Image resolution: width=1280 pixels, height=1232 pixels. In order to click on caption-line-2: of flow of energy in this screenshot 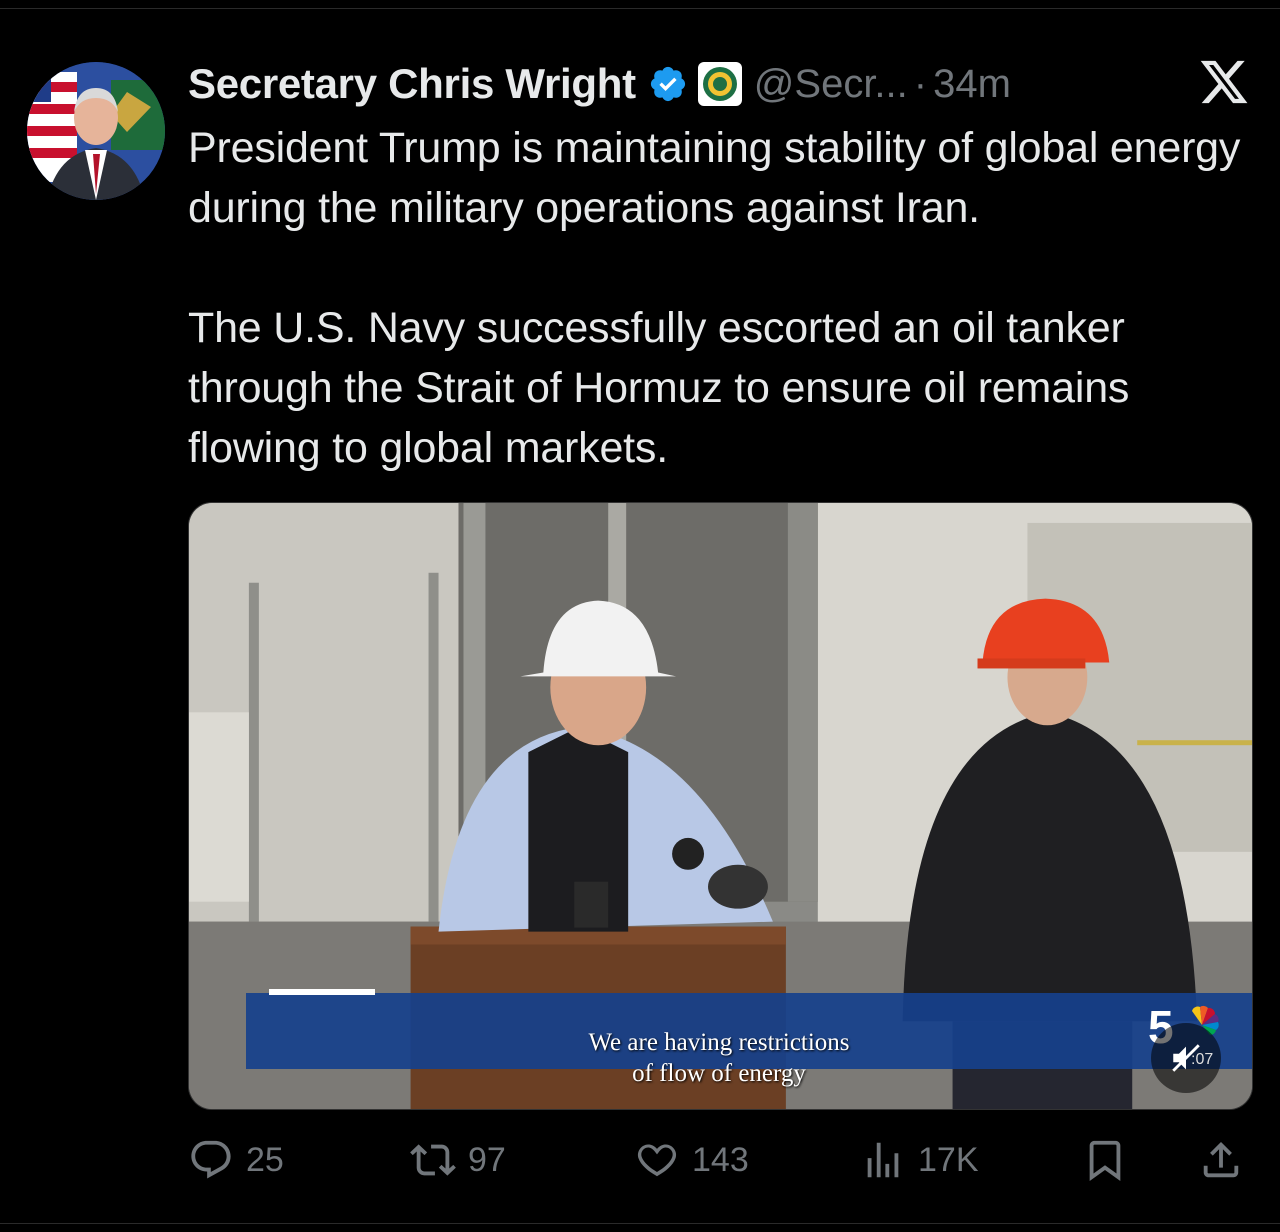, I will do `click(719, 1073)`.